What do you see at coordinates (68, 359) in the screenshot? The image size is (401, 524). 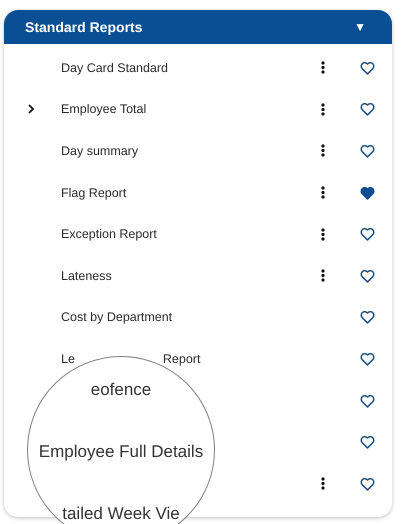 I see `report-name: Le` at bounding box center [68, 359].